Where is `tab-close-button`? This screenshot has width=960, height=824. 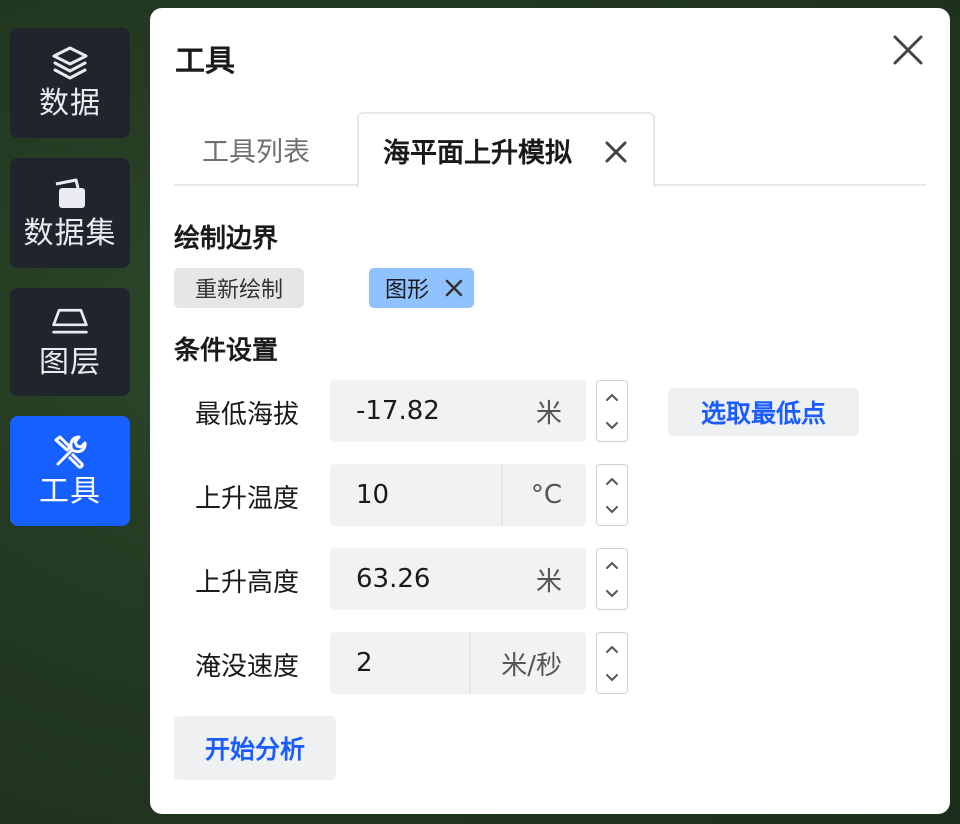
tab-close-button is located at coordinates (616, 152).